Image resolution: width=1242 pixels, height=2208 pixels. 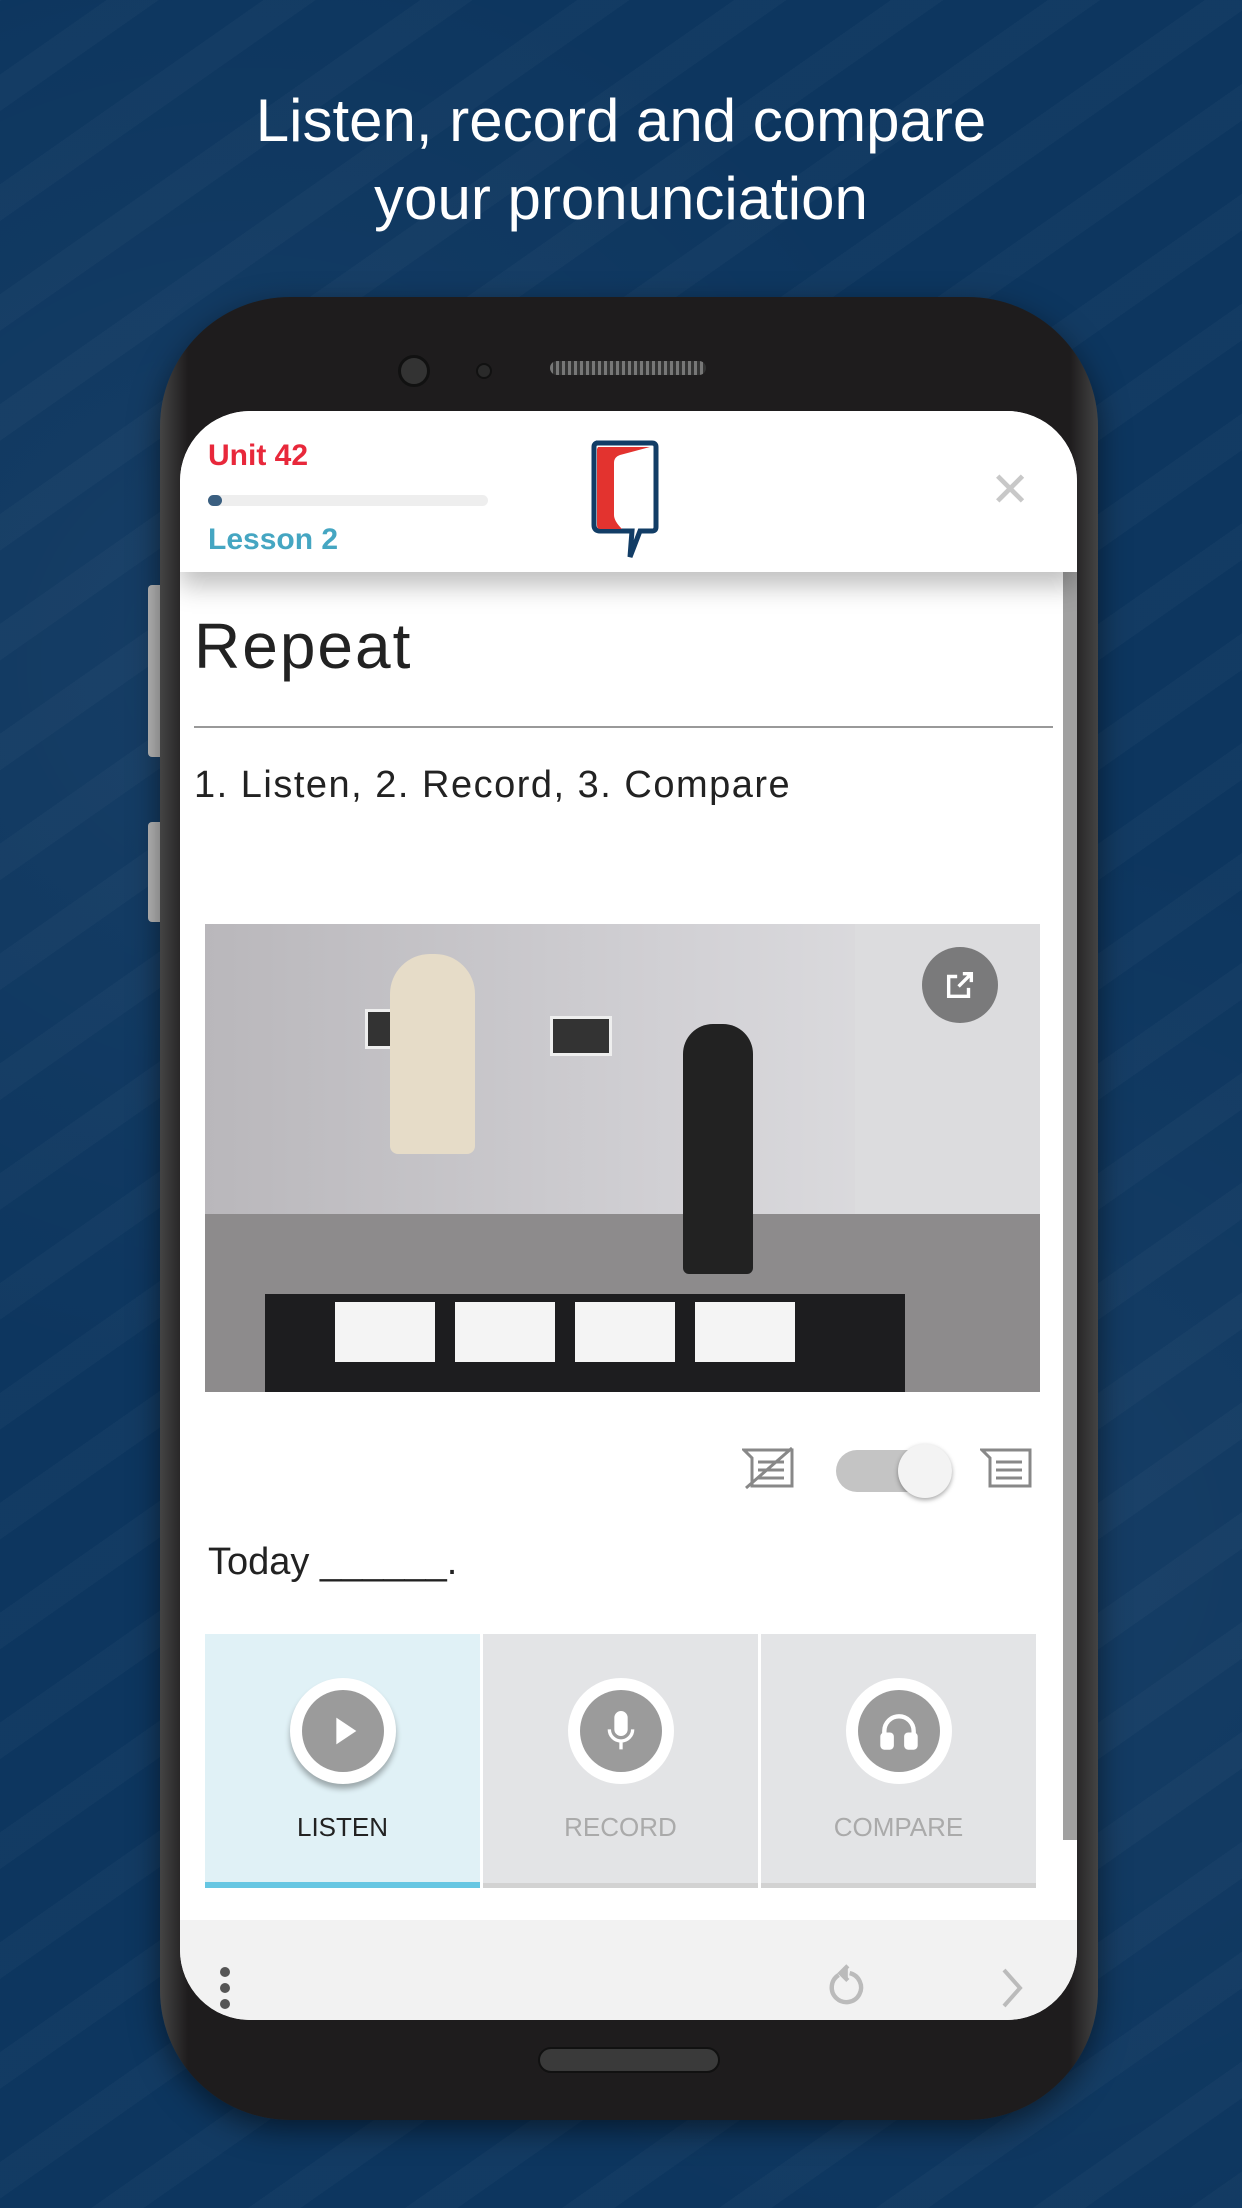 I want to click on exercise-instructions: 1. Listen, 2. Record, 3. Compare, so click(x=493, y=785).